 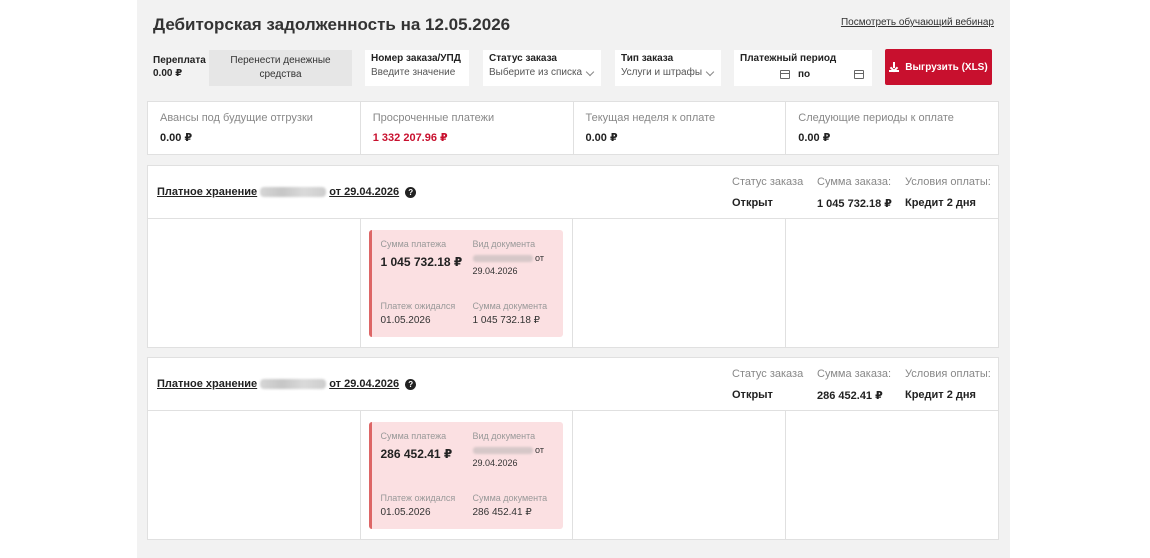 What do you see at coordinates (680, 128) in the screenshot?
I see `summary-current-week: Текущая неделя к оплате 0.00 ₽` at bounding box center [680, 128].